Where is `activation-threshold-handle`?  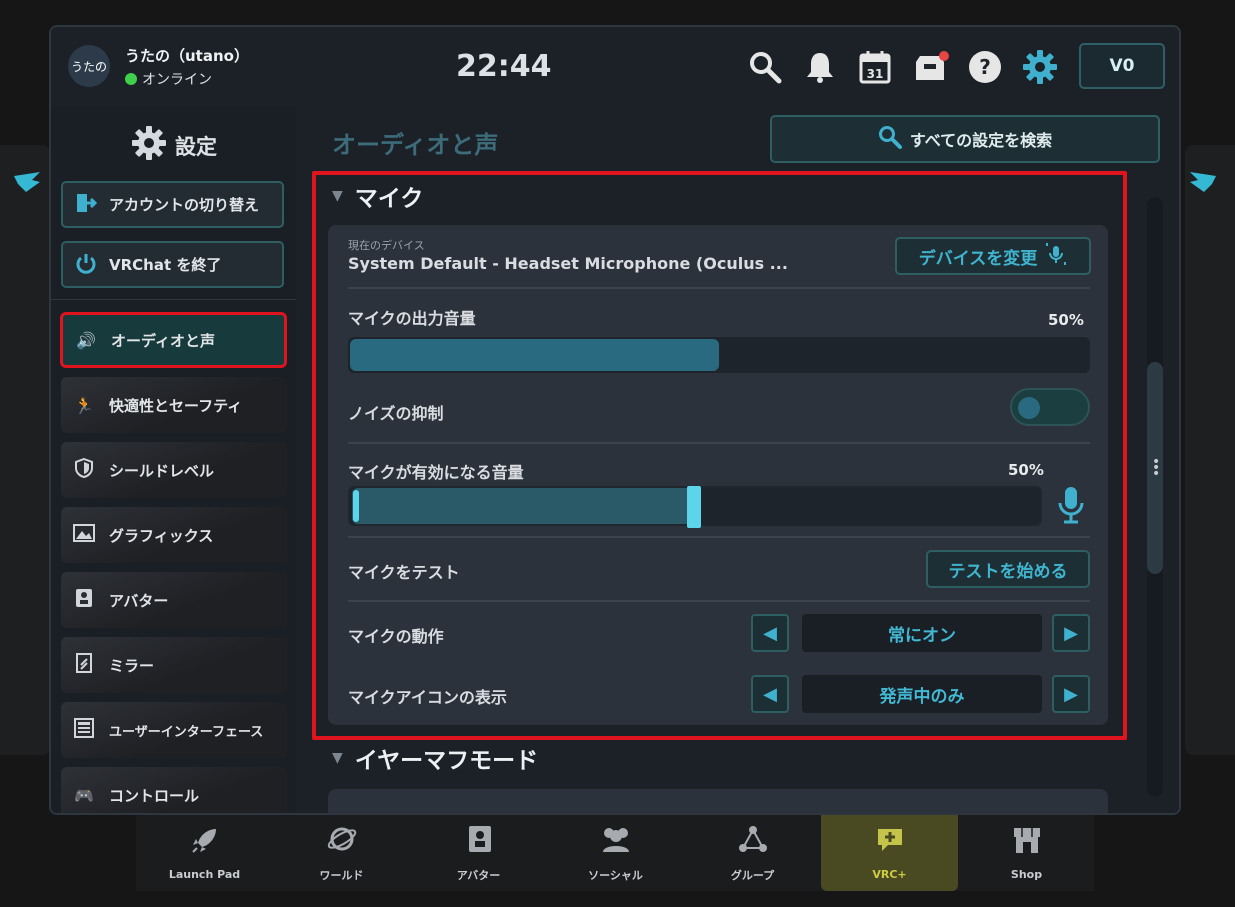
activation-threshold-handle is located at coordinates (694, 507).